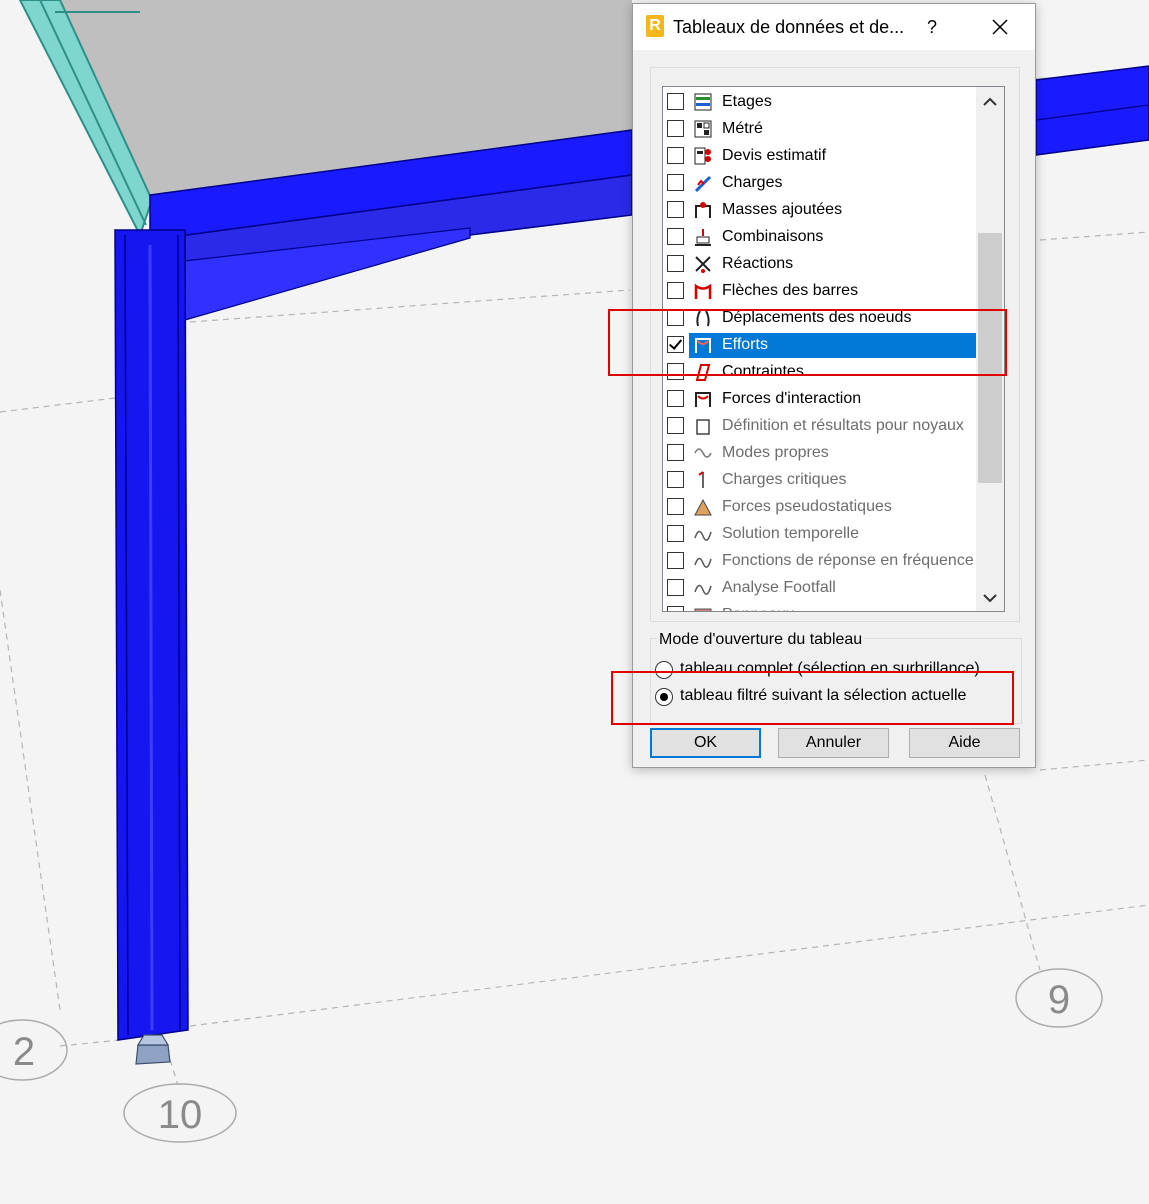  Describe the element at coordinates (790, 290) in the screenshot. I see `list-item-label: Flèches des barres` at that location.